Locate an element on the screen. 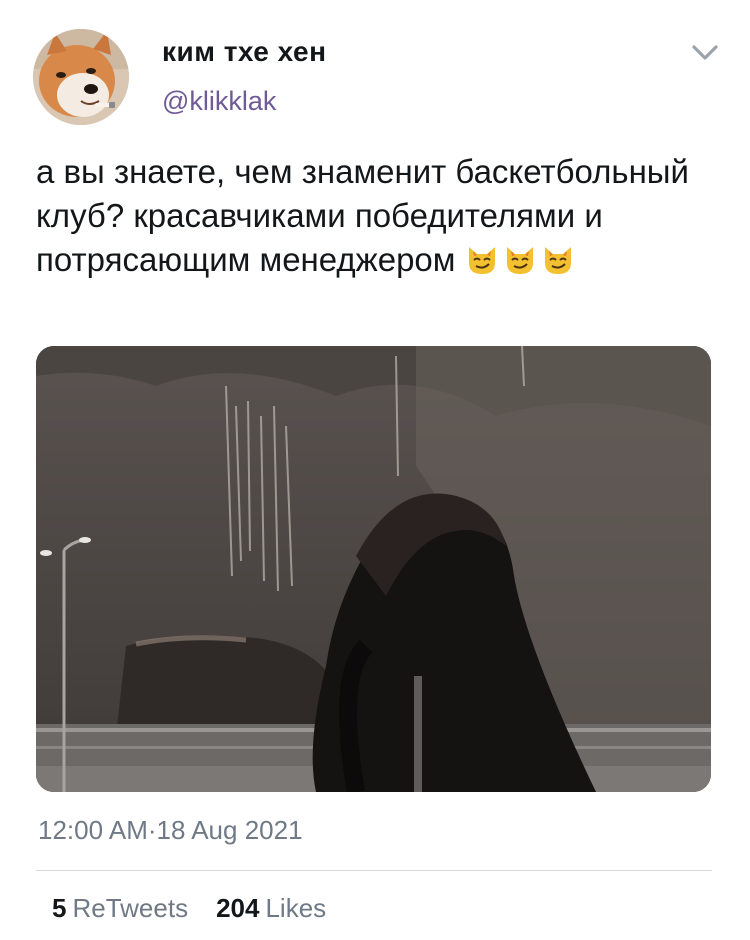  chevron-down-icon is located at coordinates (705, 53).